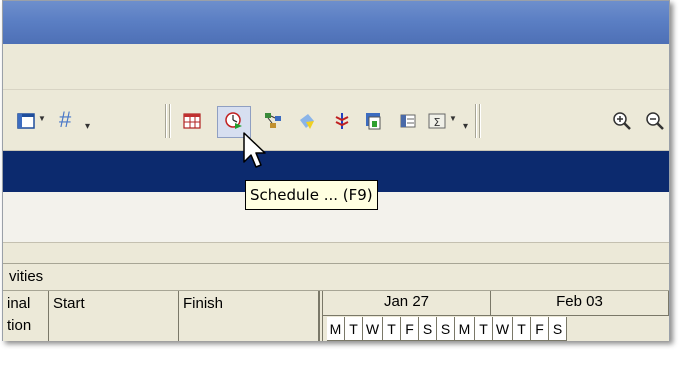 The width and height of the screenshot is (679, 366). What do you see at coordinates (203, 303) in the screenshot?
I see `column-header-label: Finish` at bounding box center [203, 303].